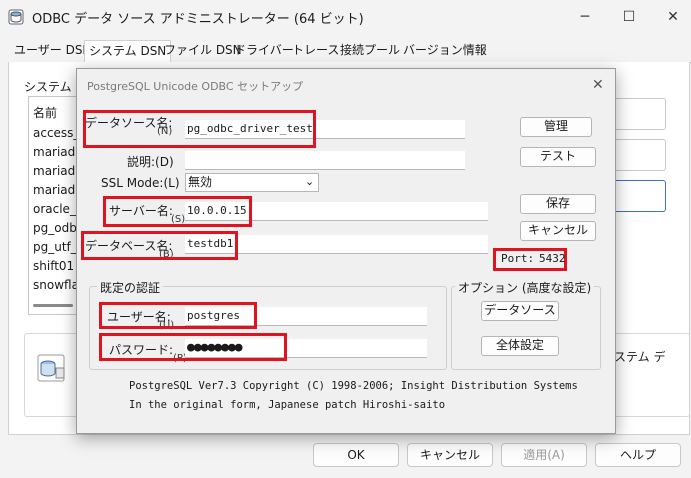 The height and width of the screenshot is (478, 691). Describe the element at coordinates (639, 196) in the screenshot. I see `configure-button` at that location.